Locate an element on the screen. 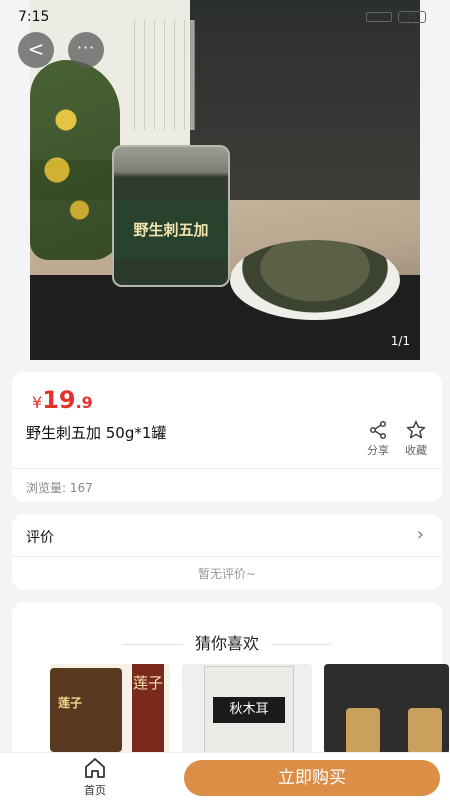 Image resolution: width=450 pixels, height=800 pixels. recommend-item: 秋木耳 is located at coordinates (247, 709).